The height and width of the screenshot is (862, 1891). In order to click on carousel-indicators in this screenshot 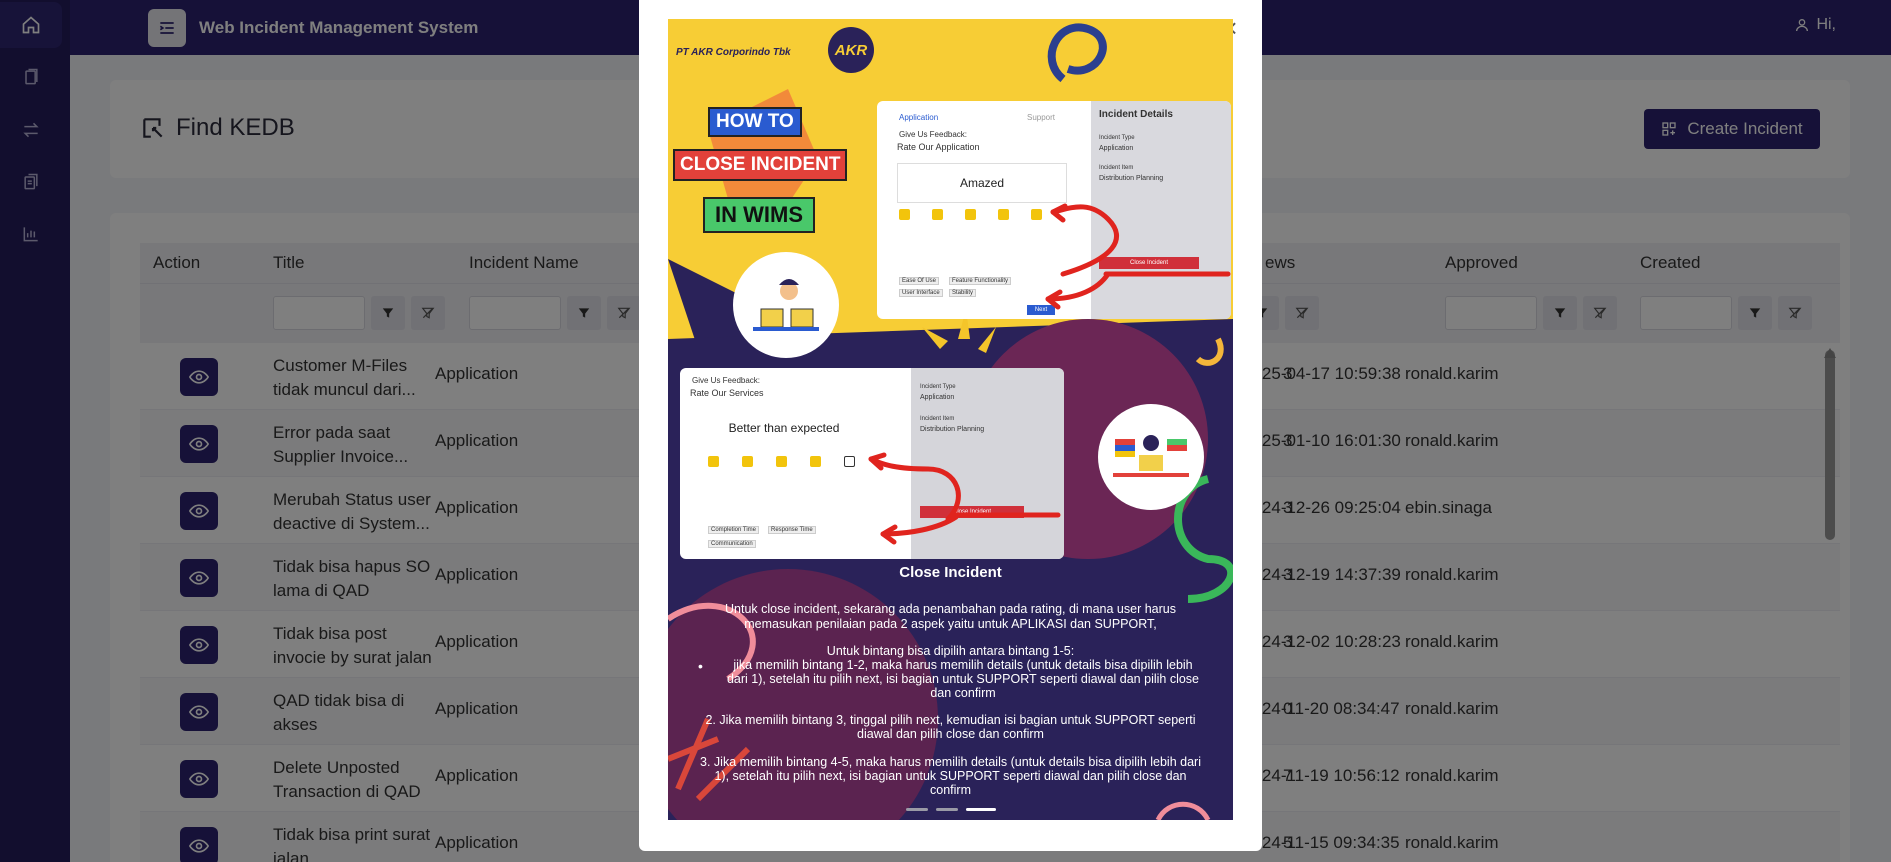, I will do `click(951, 809)`.